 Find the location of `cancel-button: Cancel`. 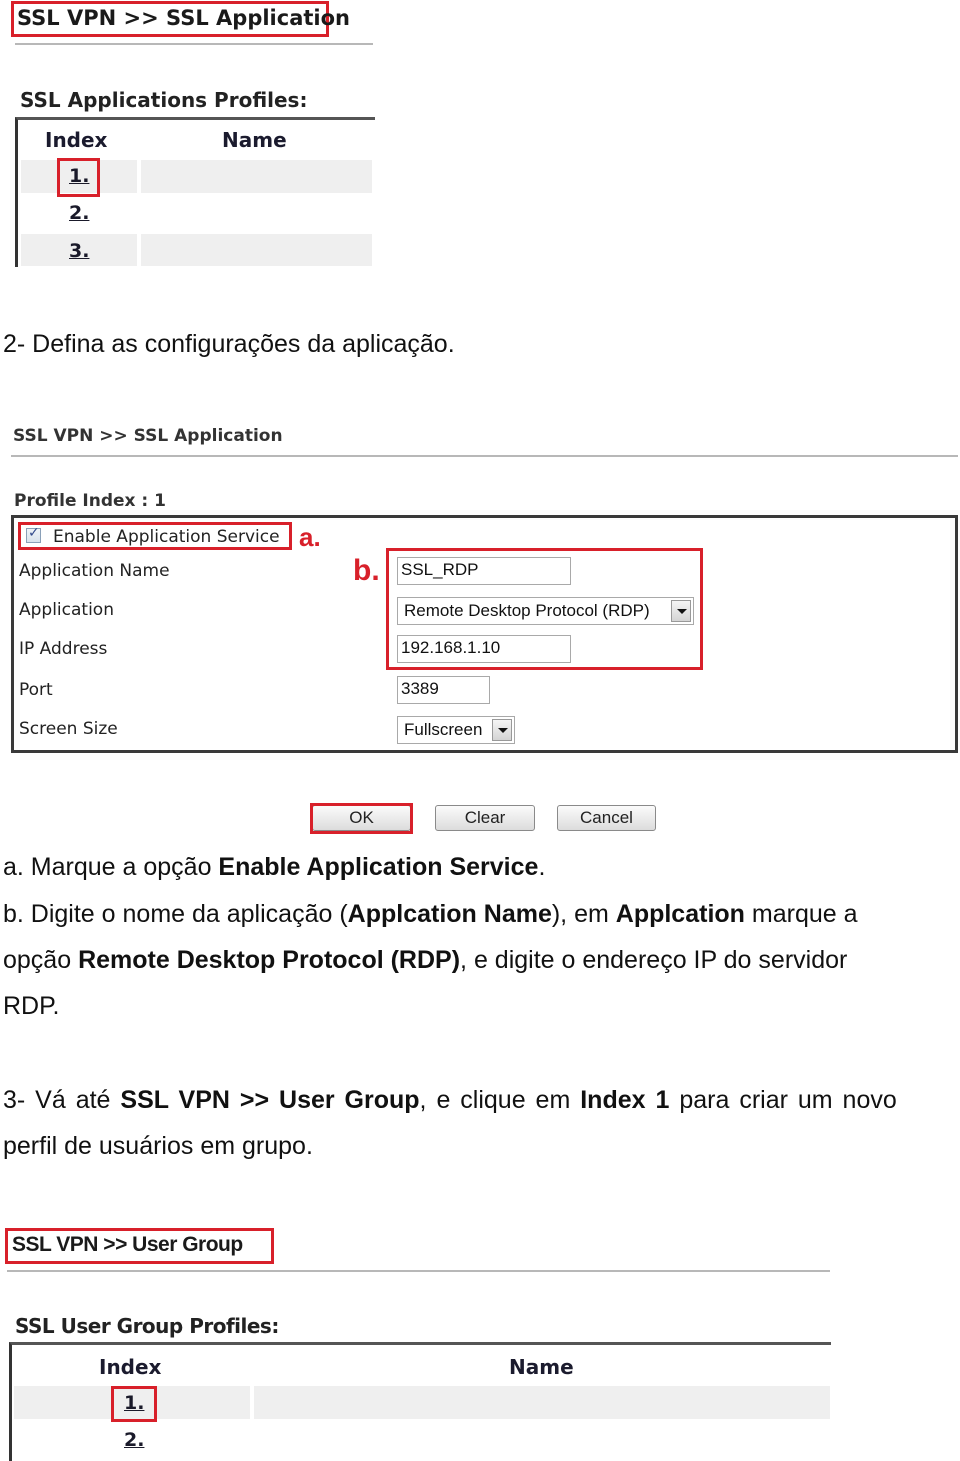

cancel-button: Cancel is located at coordinates (606, 818).